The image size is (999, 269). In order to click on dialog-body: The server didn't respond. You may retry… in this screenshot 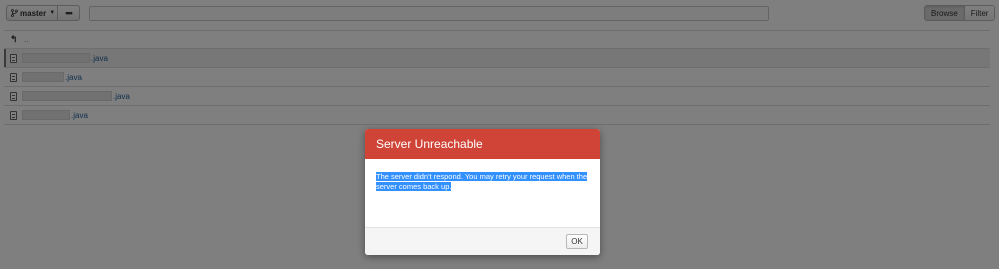, I will do `click(482, 193)`.